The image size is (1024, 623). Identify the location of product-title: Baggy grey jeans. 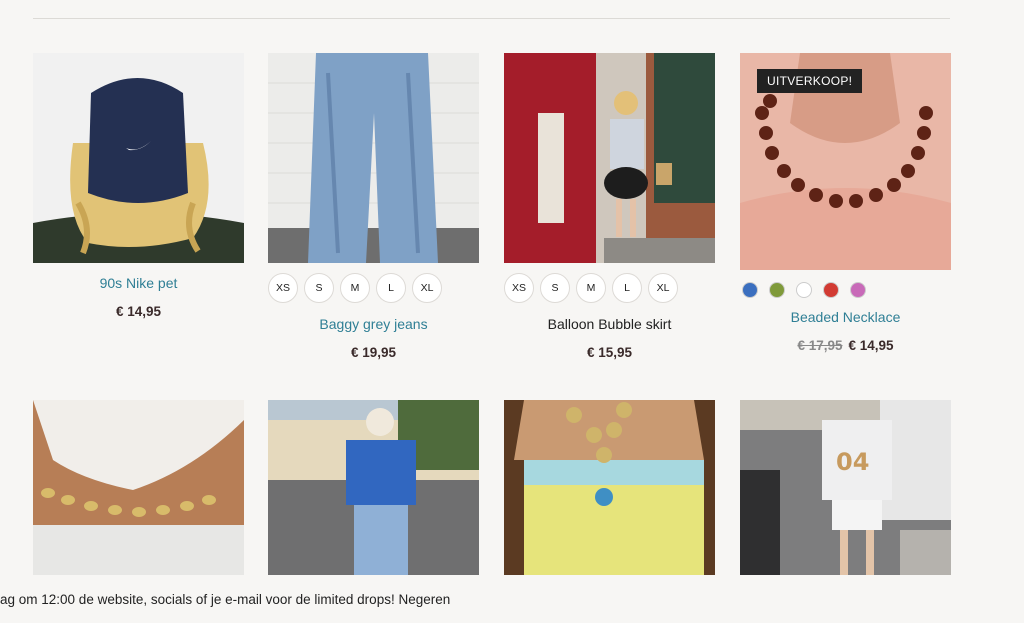
(373, 324).